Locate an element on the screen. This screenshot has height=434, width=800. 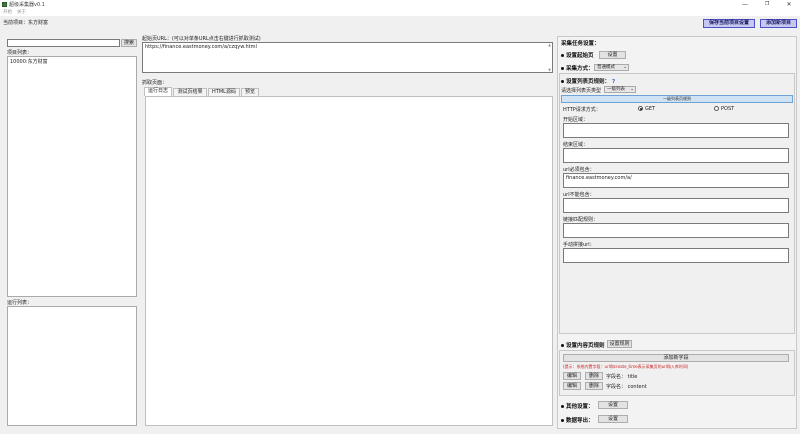
must-include-label: url必须包含： is located at coordinates (579, 170).